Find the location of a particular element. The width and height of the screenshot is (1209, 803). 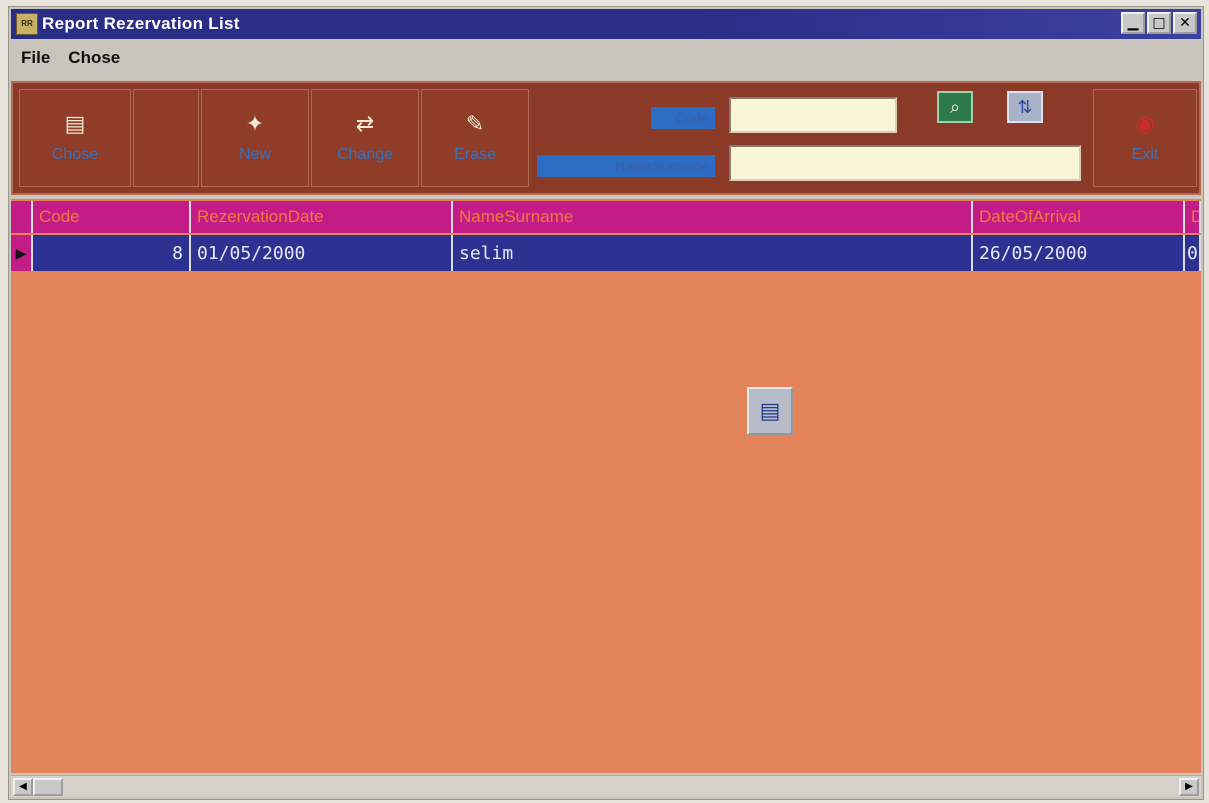

menu-chose: Chose is located at coordinates (94, 58).